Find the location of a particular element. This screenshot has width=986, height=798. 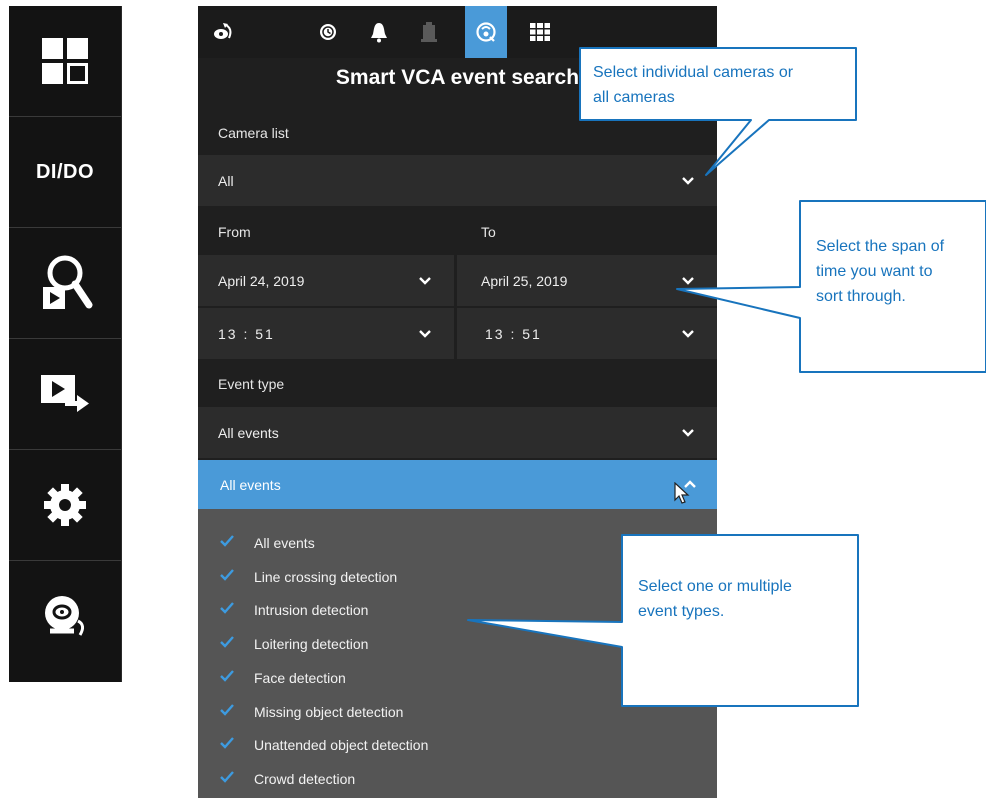

callout-events: Select one or multiple event types. is located at coordinates (715, 599).